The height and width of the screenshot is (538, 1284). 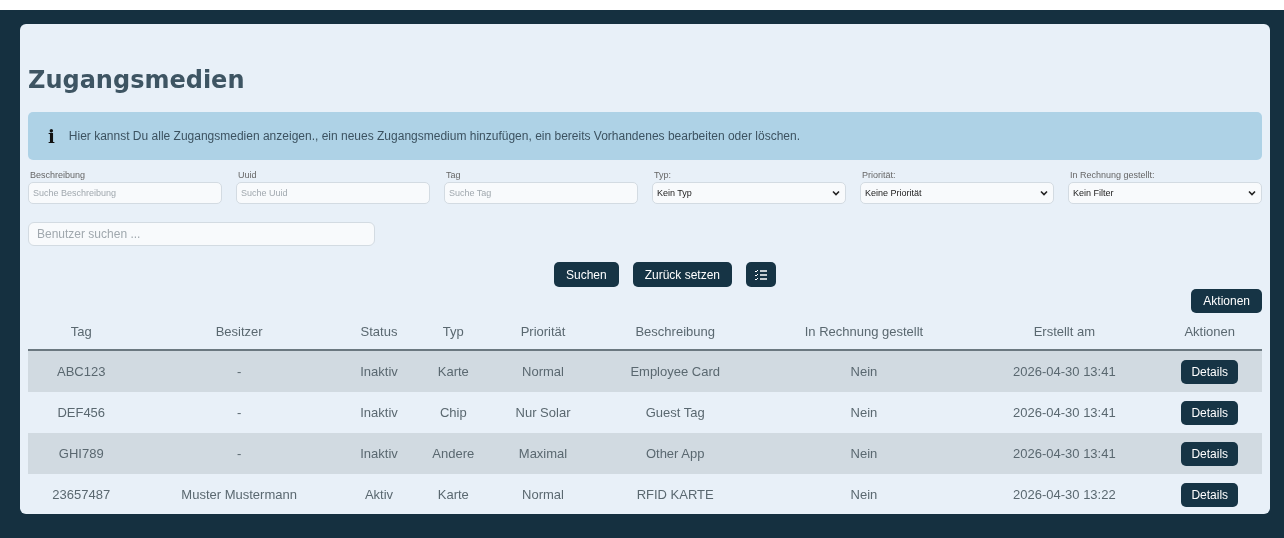 I want to click on field-label: Priorität:, so click(x=879, y=175).